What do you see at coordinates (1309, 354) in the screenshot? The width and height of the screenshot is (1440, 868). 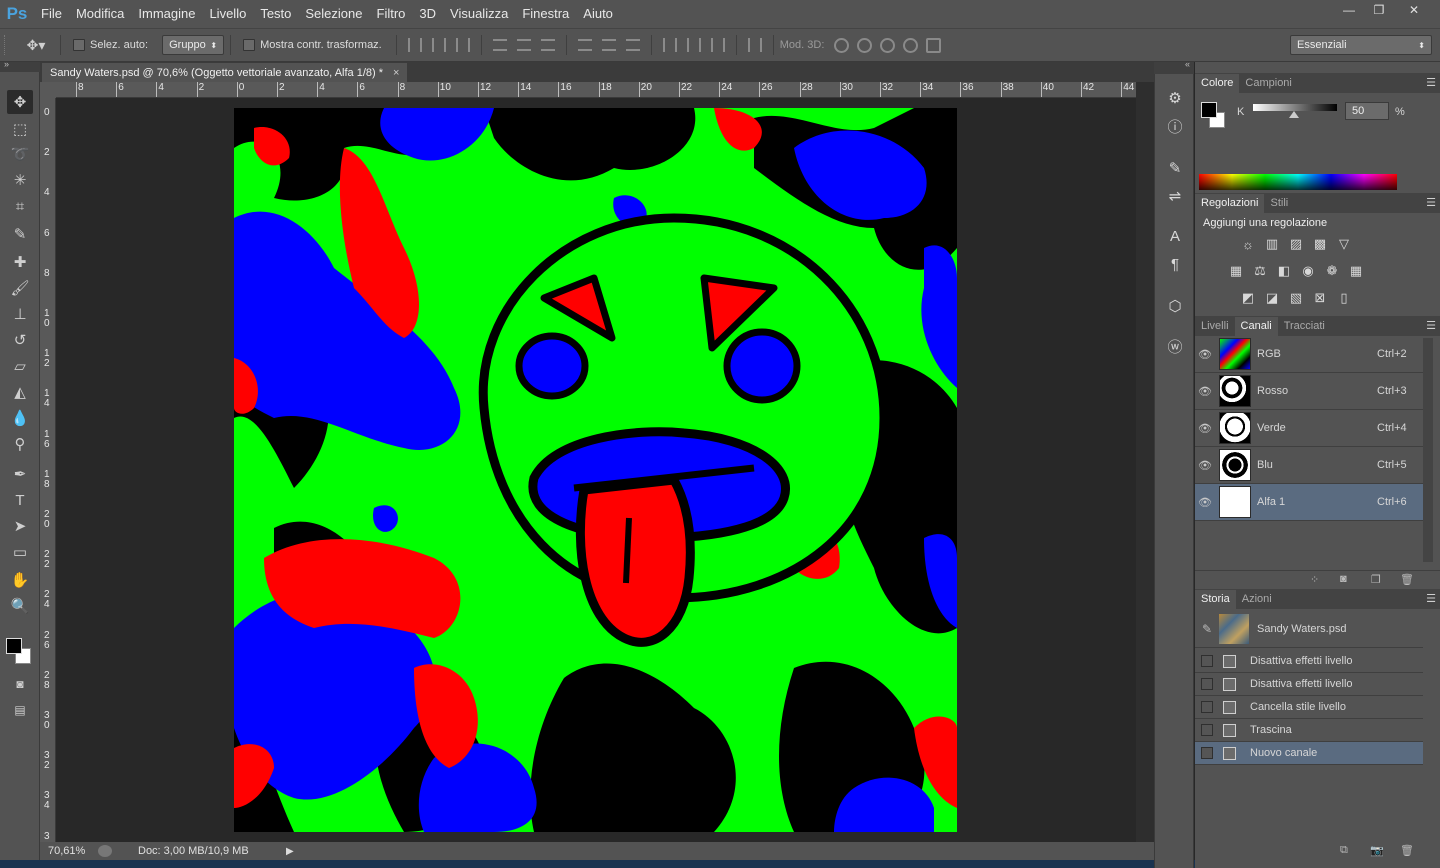 I see `channel-row: 👁 RGB Ctrl+2` at bounding box center [1309, 354].